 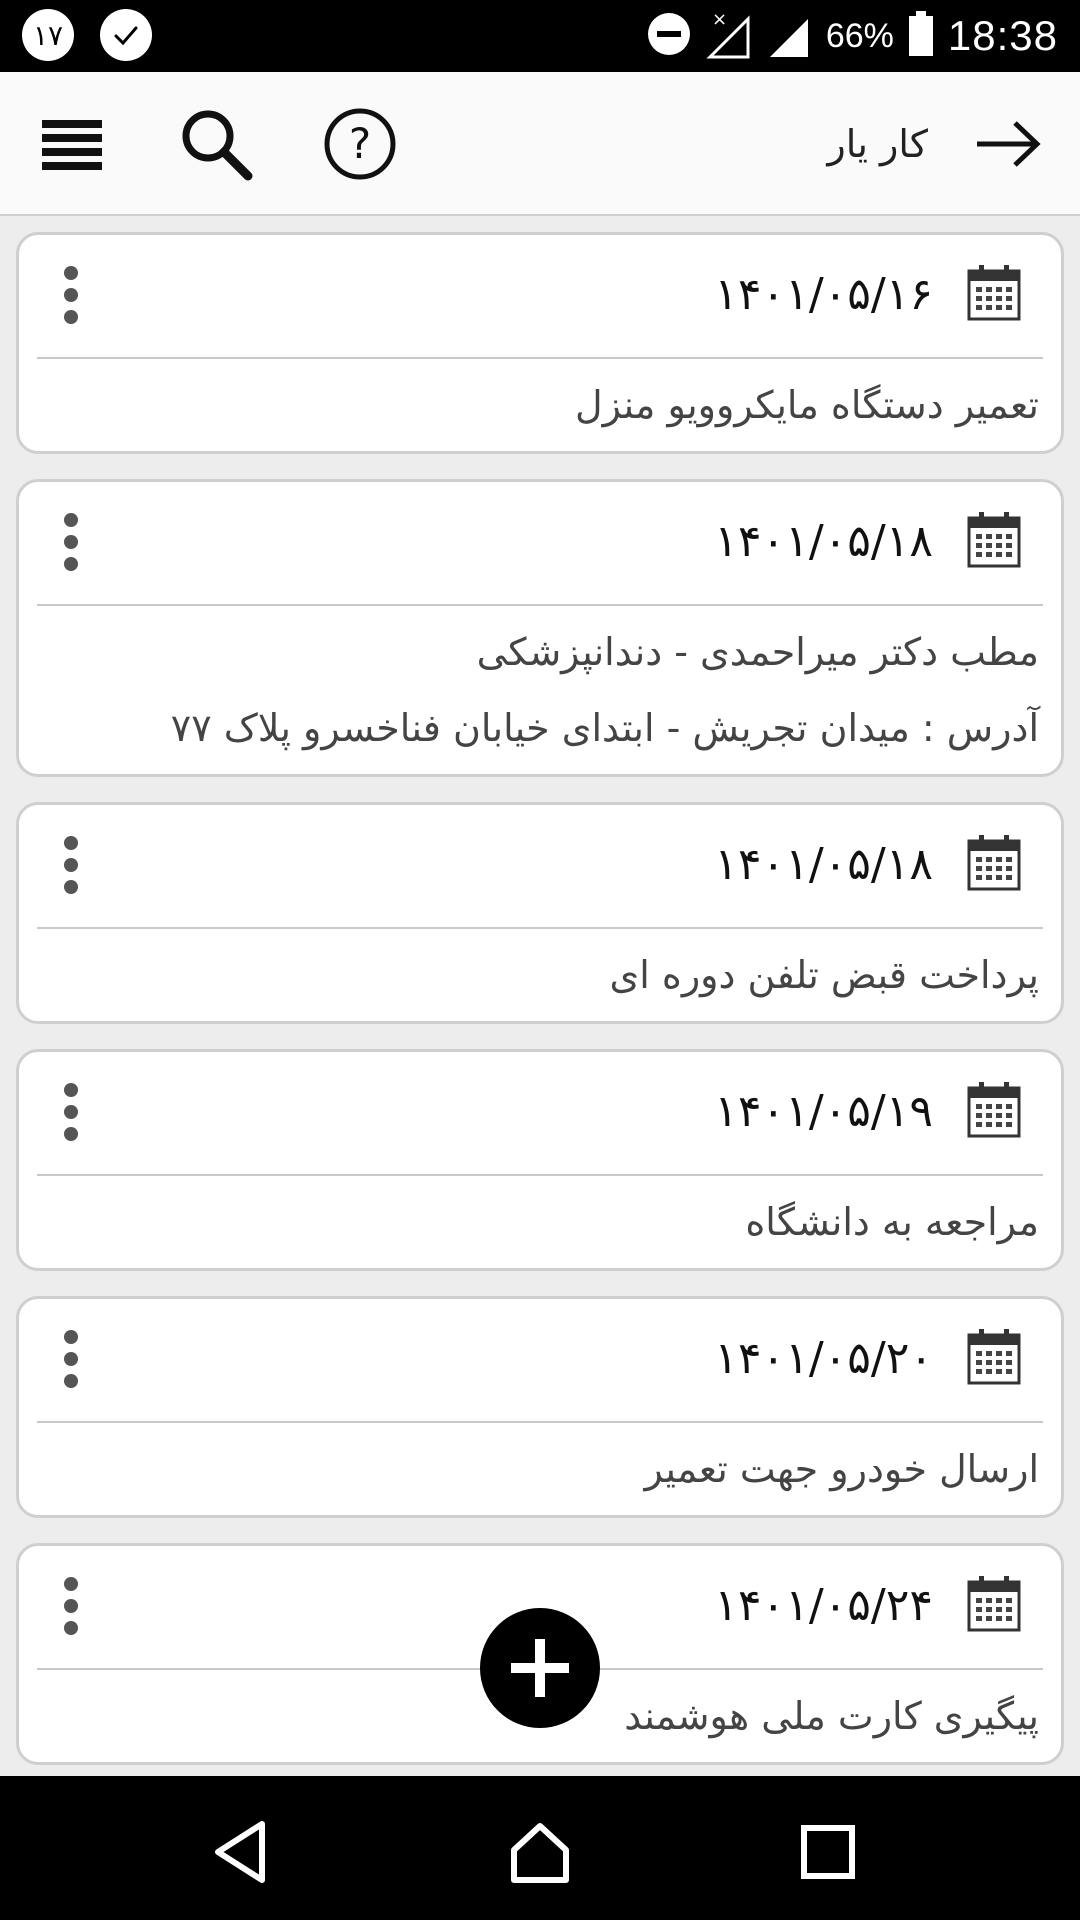 I want to click on task-card: ۱۴۰۱/۰۵/۱۹ مراجعه به دانشگاه, so click(x=540, y=1160).